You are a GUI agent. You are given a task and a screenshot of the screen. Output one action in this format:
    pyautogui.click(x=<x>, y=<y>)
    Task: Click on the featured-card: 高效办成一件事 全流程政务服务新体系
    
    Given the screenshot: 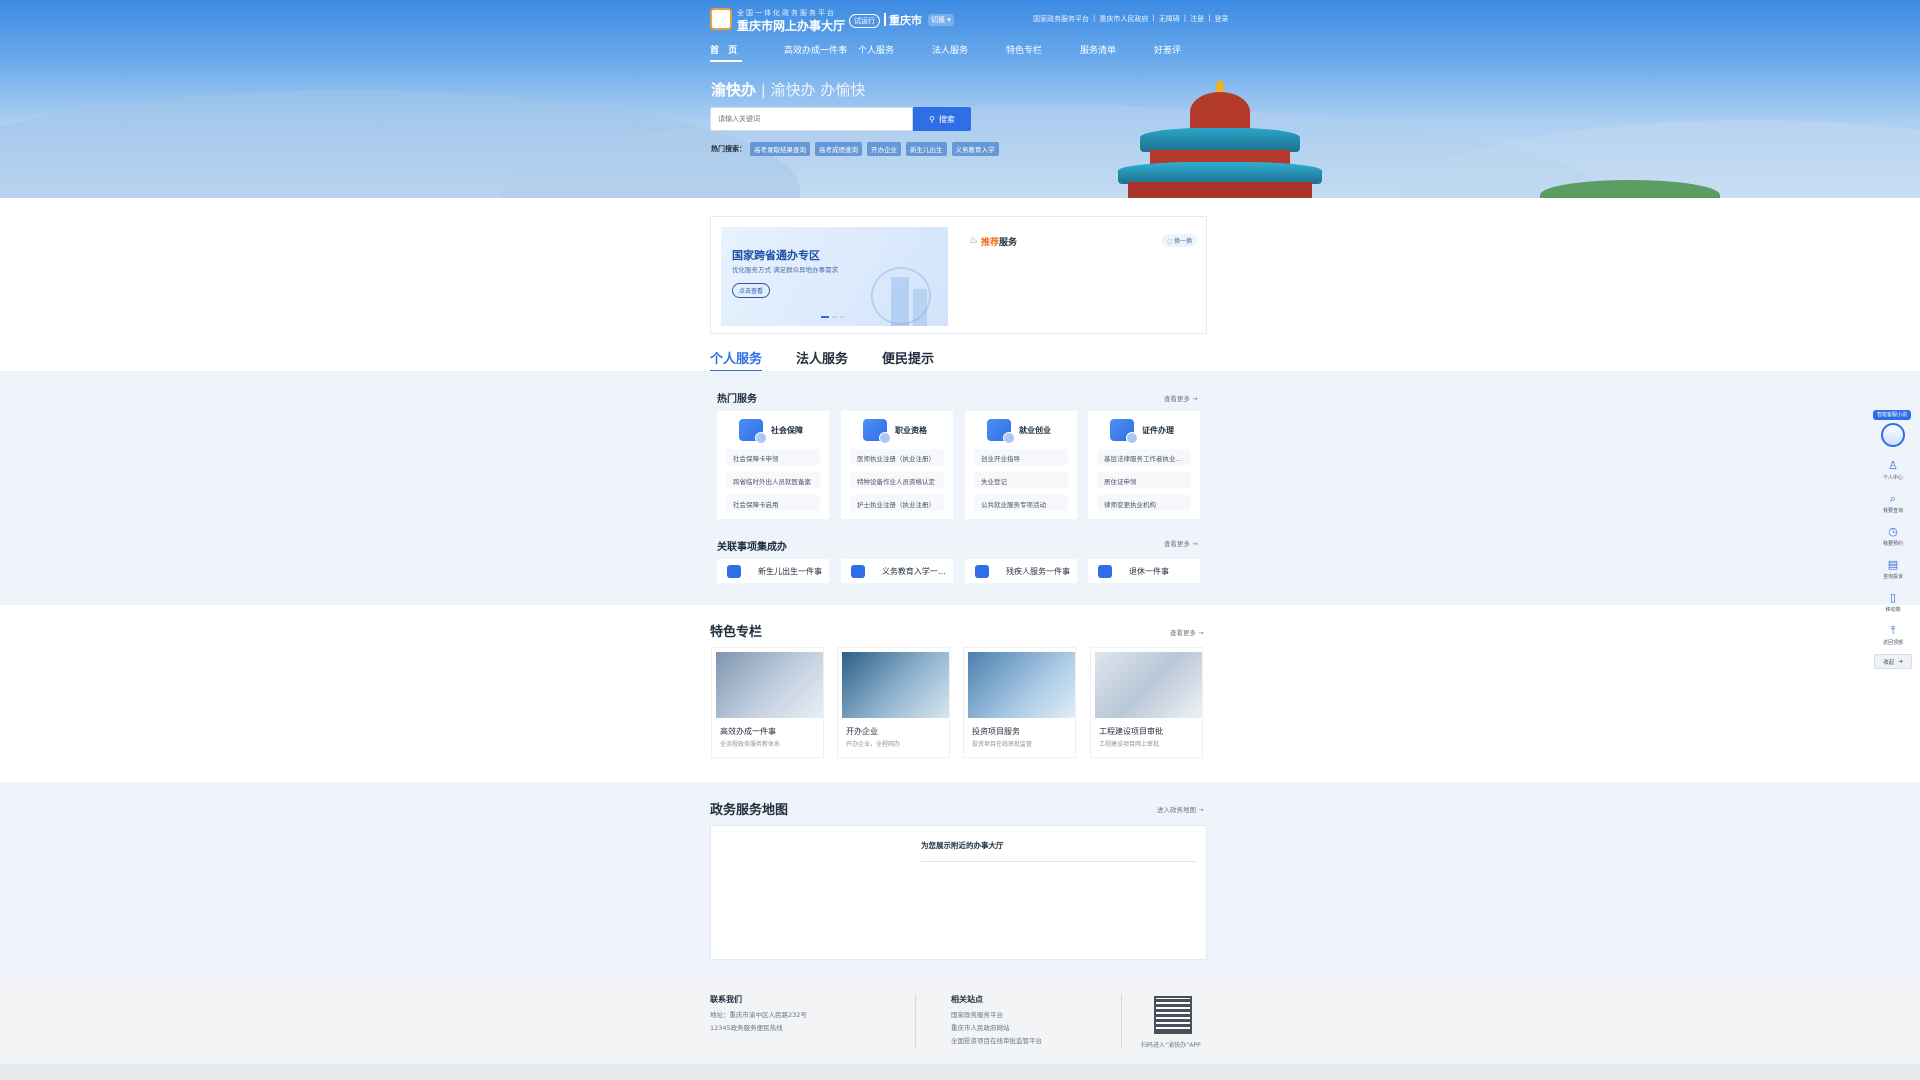 What is the action you would take?
    pyautogui.click(x=767, y=702)
    